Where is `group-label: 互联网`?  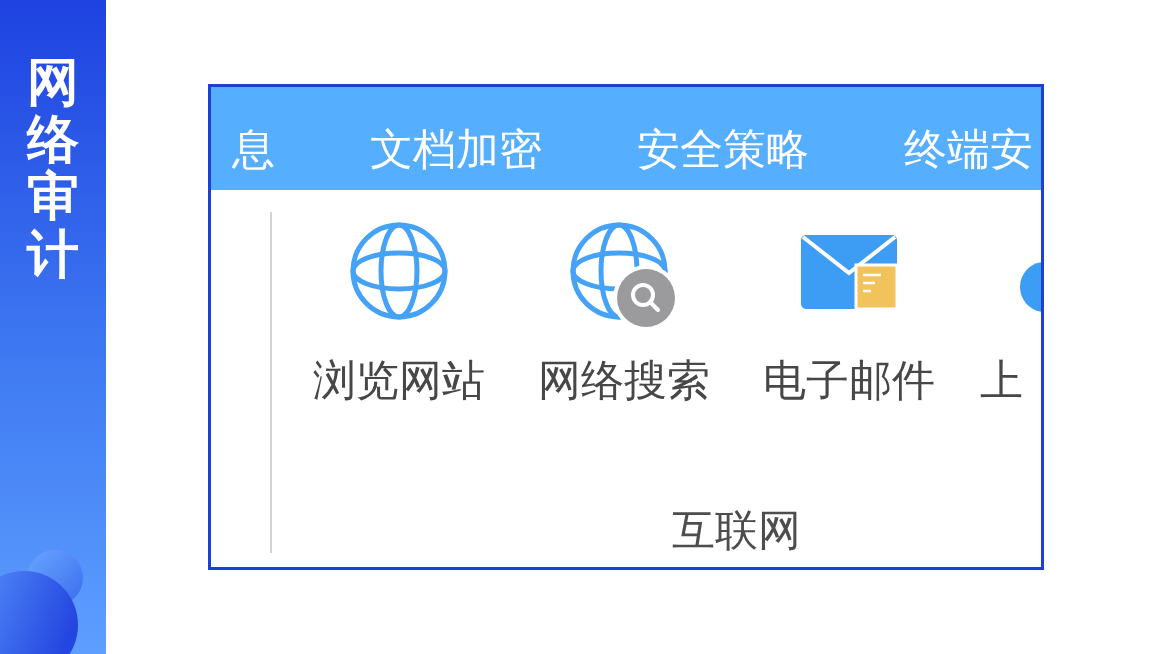
group-label: 互联网 is located at coordinates (736, 531).